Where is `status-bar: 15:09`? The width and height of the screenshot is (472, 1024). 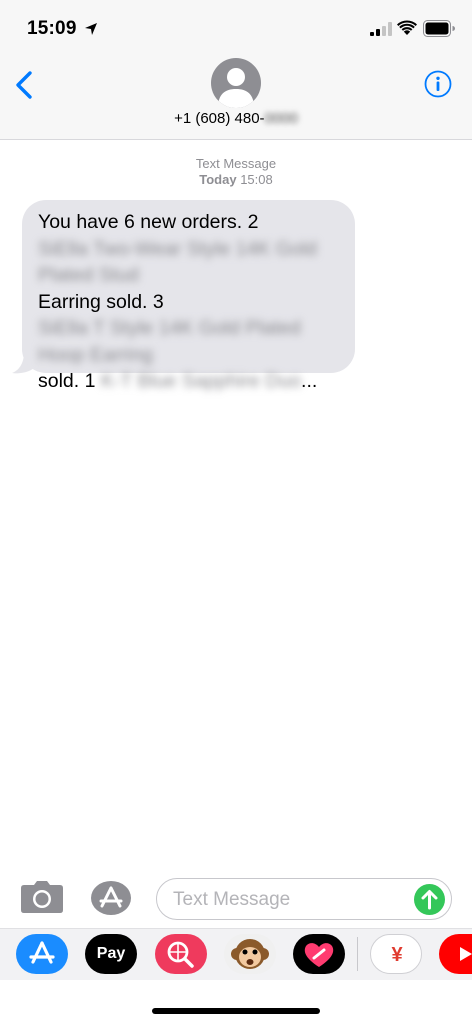
status-bar: 15:09 is located at coordinates (236, 28).